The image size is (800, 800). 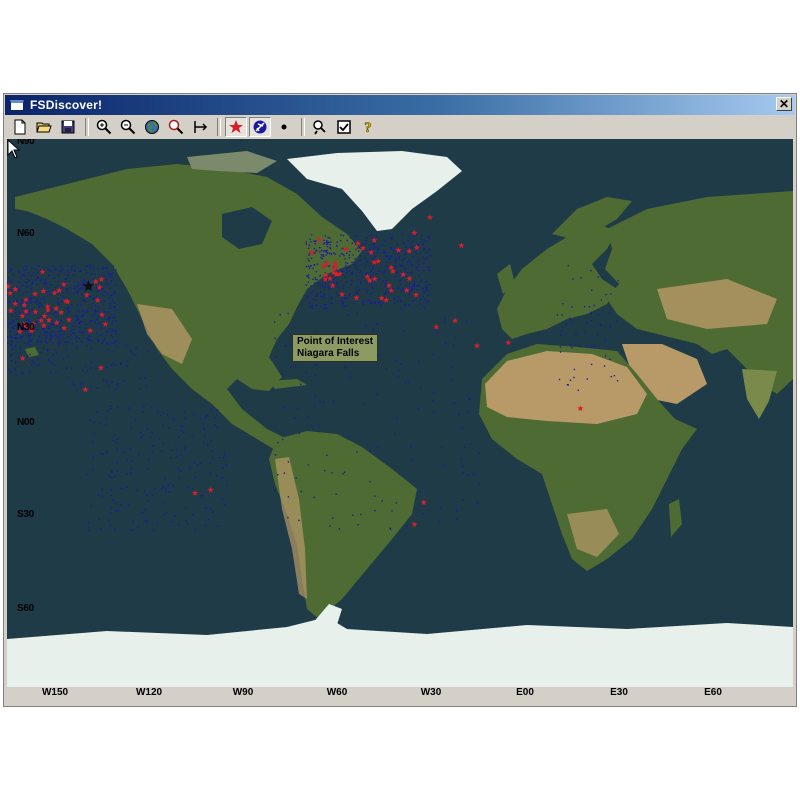 What do you see at coordinates (152, 127) in the screenshot?
I see `whole-world-button` at bounding box center [152, 127].